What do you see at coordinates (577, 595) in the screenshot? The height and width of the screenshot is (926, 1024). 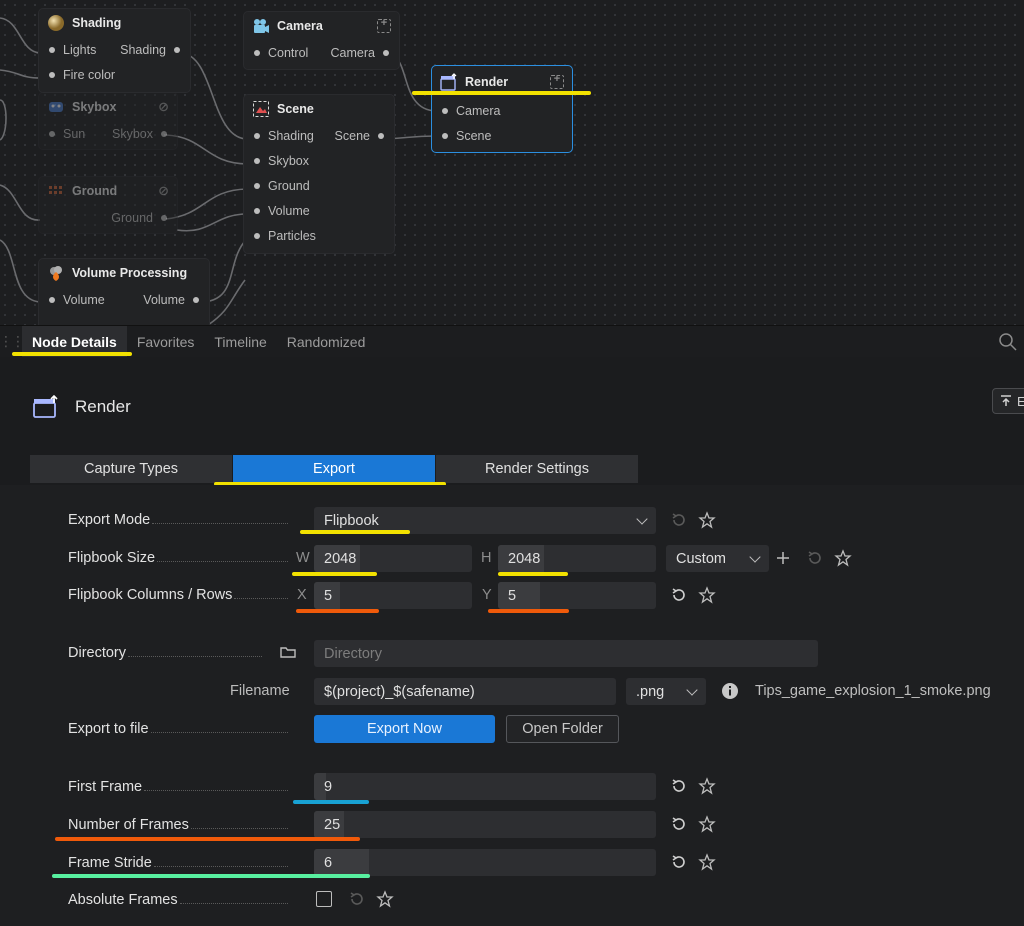 I see `flipbook-rows-input: 5` at bounding box center [577, 595].